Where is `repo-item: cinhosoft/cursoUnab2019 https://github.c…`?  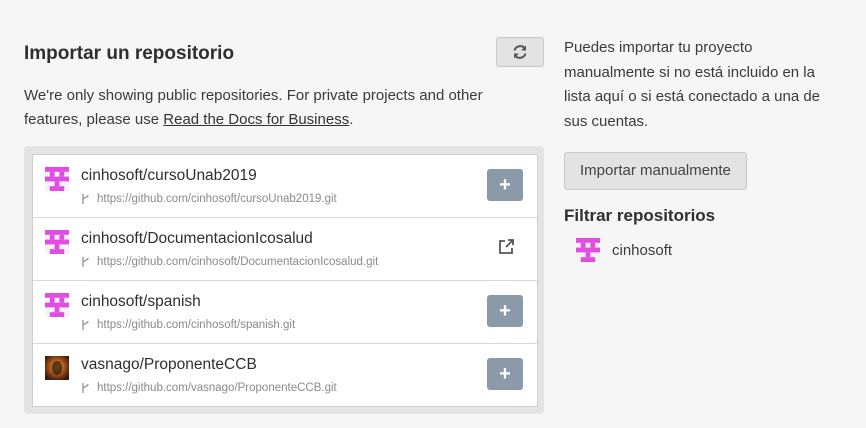 repo-item: cinhosoft/cursoUnab2019 https://github.c… is located at coordinates (285, 186).